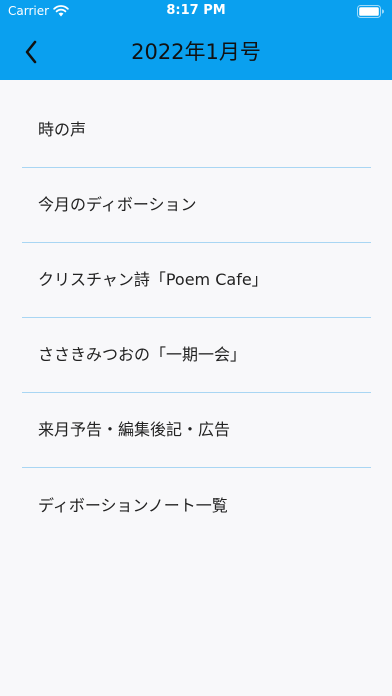  Describe the element at coordinates (134, 429) in the screenshot. I see `menu-item-label: 来月予告・編集後記・広告` at that location.